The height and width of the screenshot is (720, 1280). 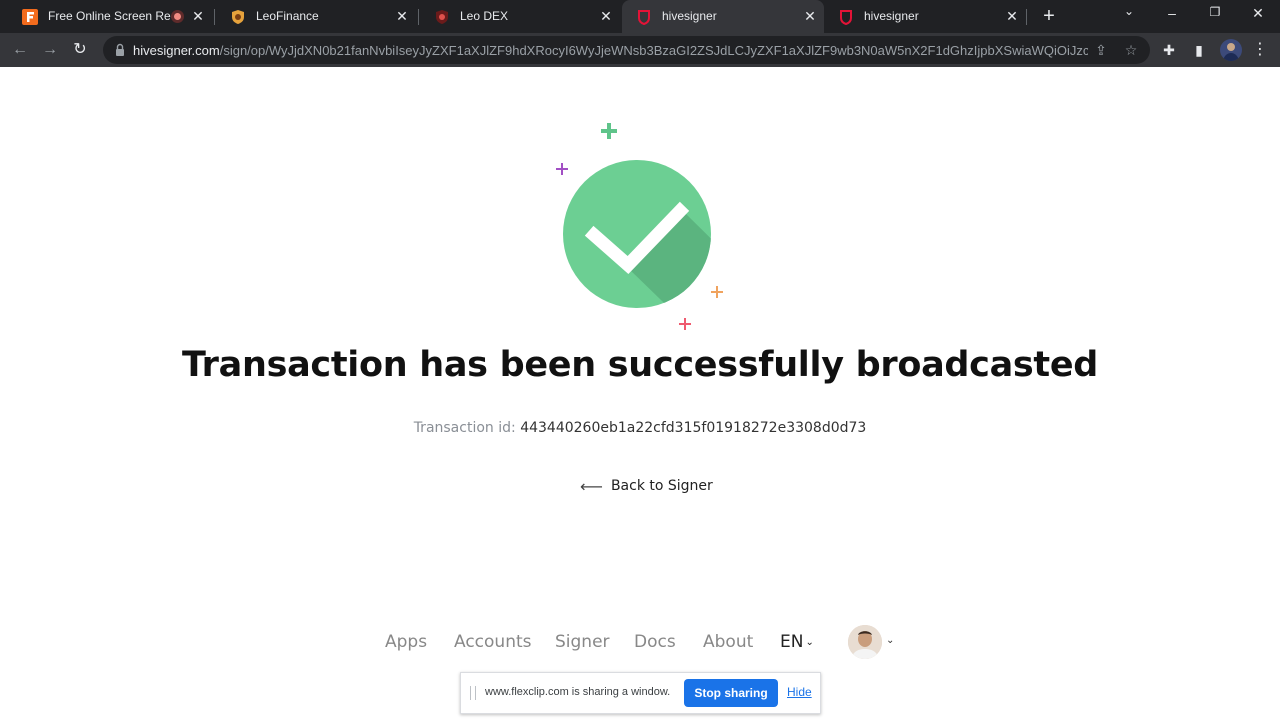 What do you see at coordinates (177, 16) in the screenshot?
I see `recording-indicator-icon` at bounding box center [177, 16].